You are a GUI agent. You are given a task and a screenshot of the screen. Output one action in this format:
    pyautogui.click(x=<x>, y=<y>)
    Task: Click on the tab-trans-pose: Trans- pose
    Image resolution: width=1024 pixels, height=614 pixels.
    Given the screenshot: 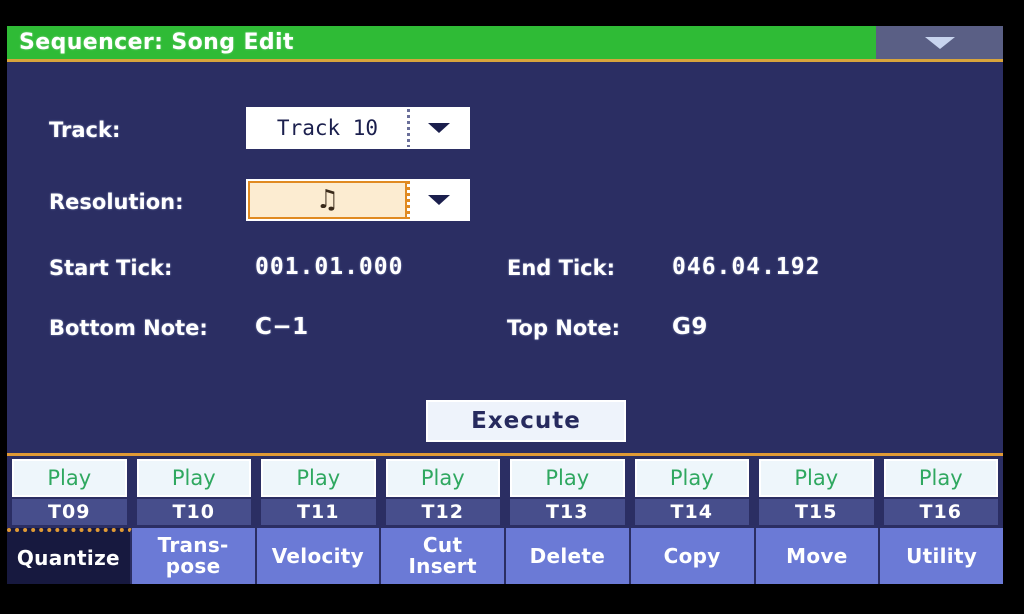 What is the action you would take?
    pyautogui.click(x=194, y=556)
    